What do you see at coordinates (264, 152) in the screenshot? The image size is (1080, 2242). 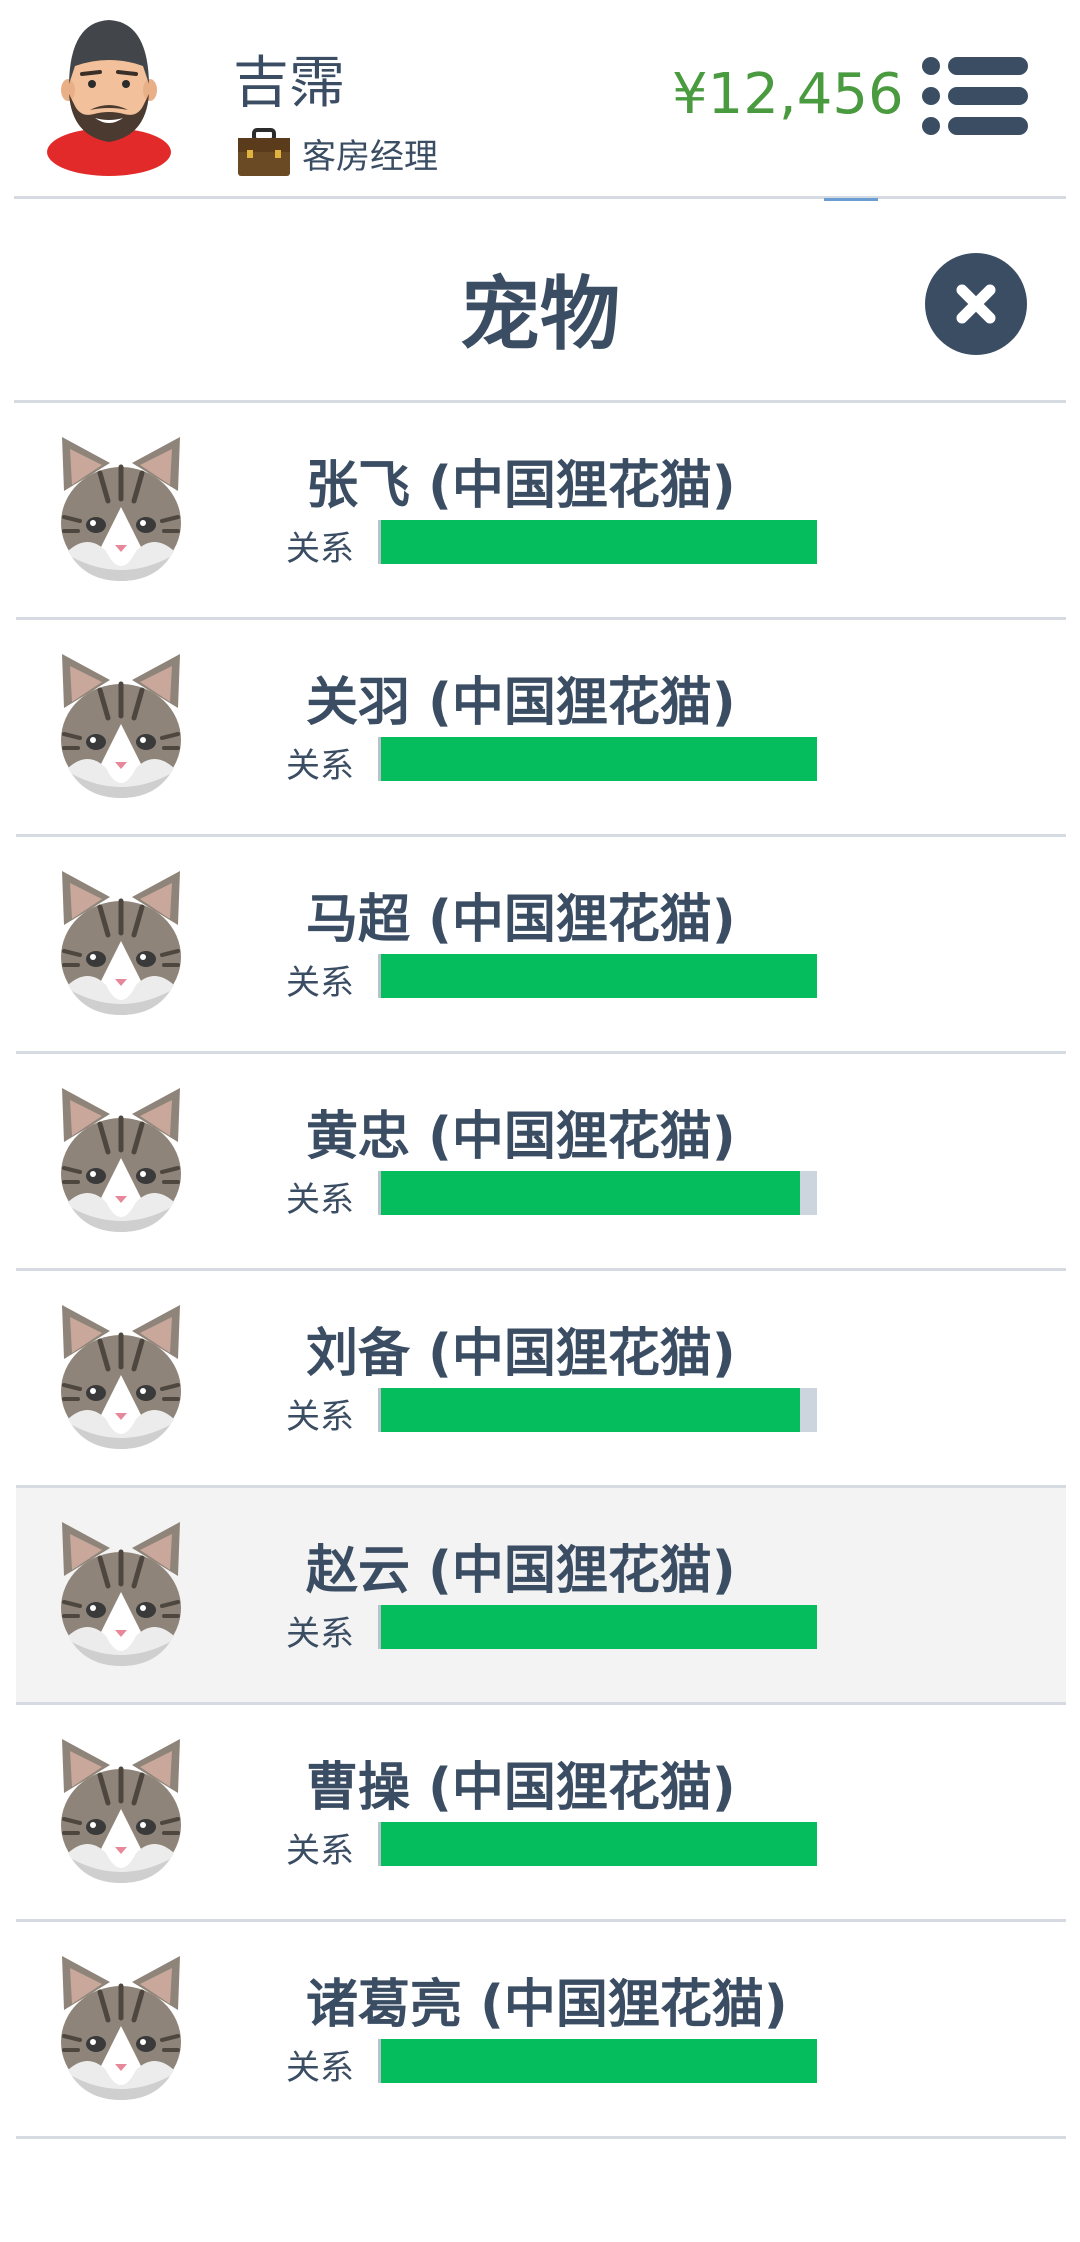 I see `briefcase-icon` at bounding box center [264, 152].